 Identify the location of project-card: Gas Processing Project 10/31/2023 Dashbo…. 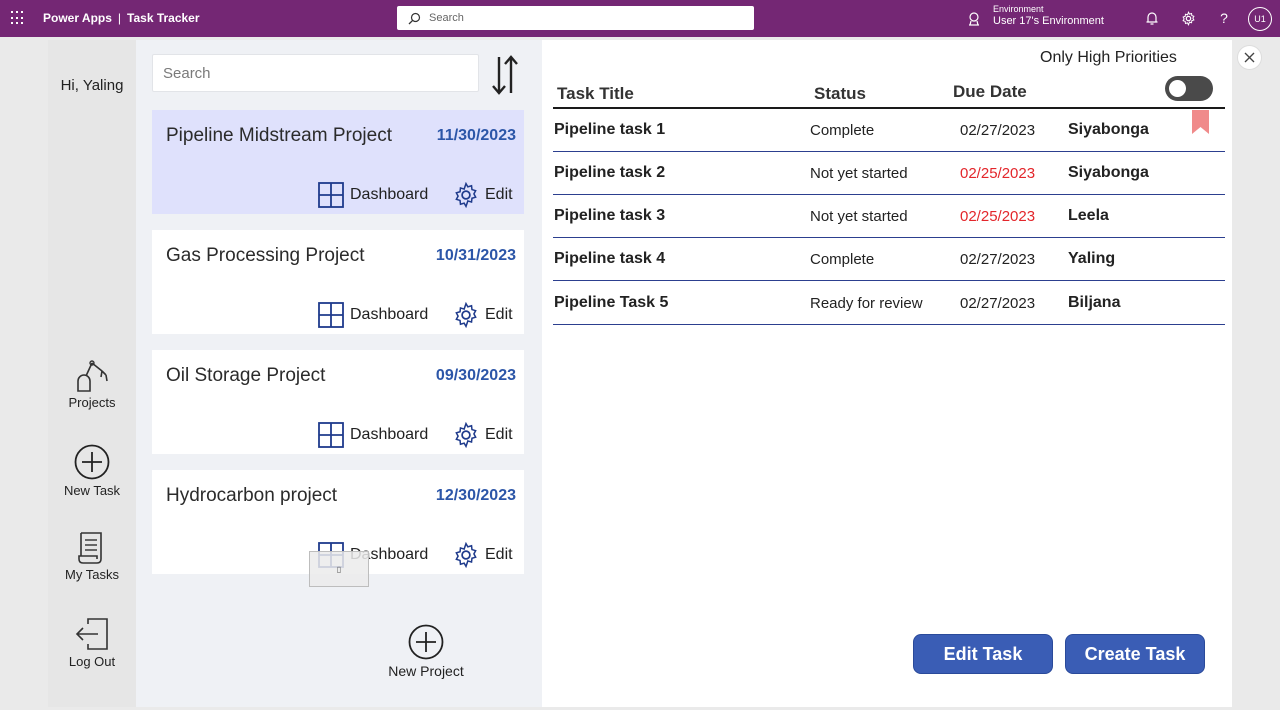
(338, 282).